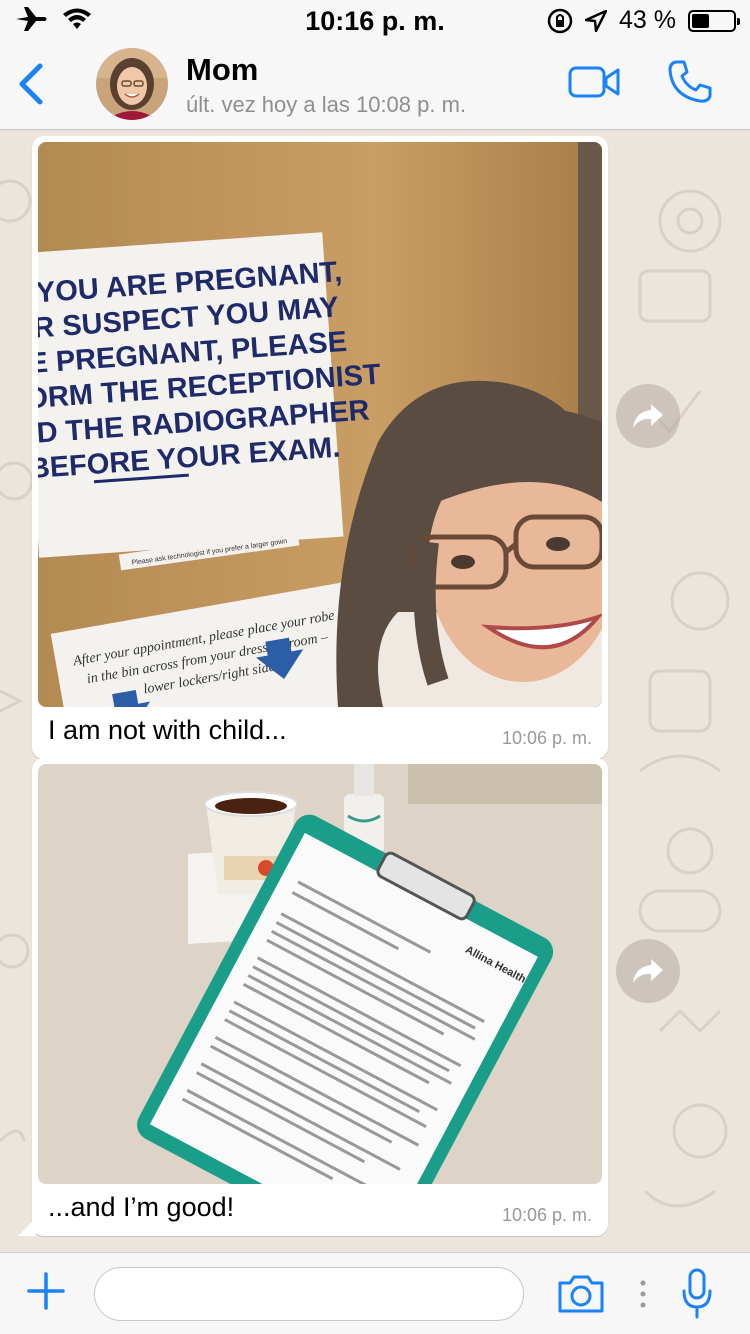 This screenshot has width=750, height=1334. What do you see at coordinates (647, 20) in the screenshot?
I see `battery-percent: 43 %` at bounding box center [647, 20].